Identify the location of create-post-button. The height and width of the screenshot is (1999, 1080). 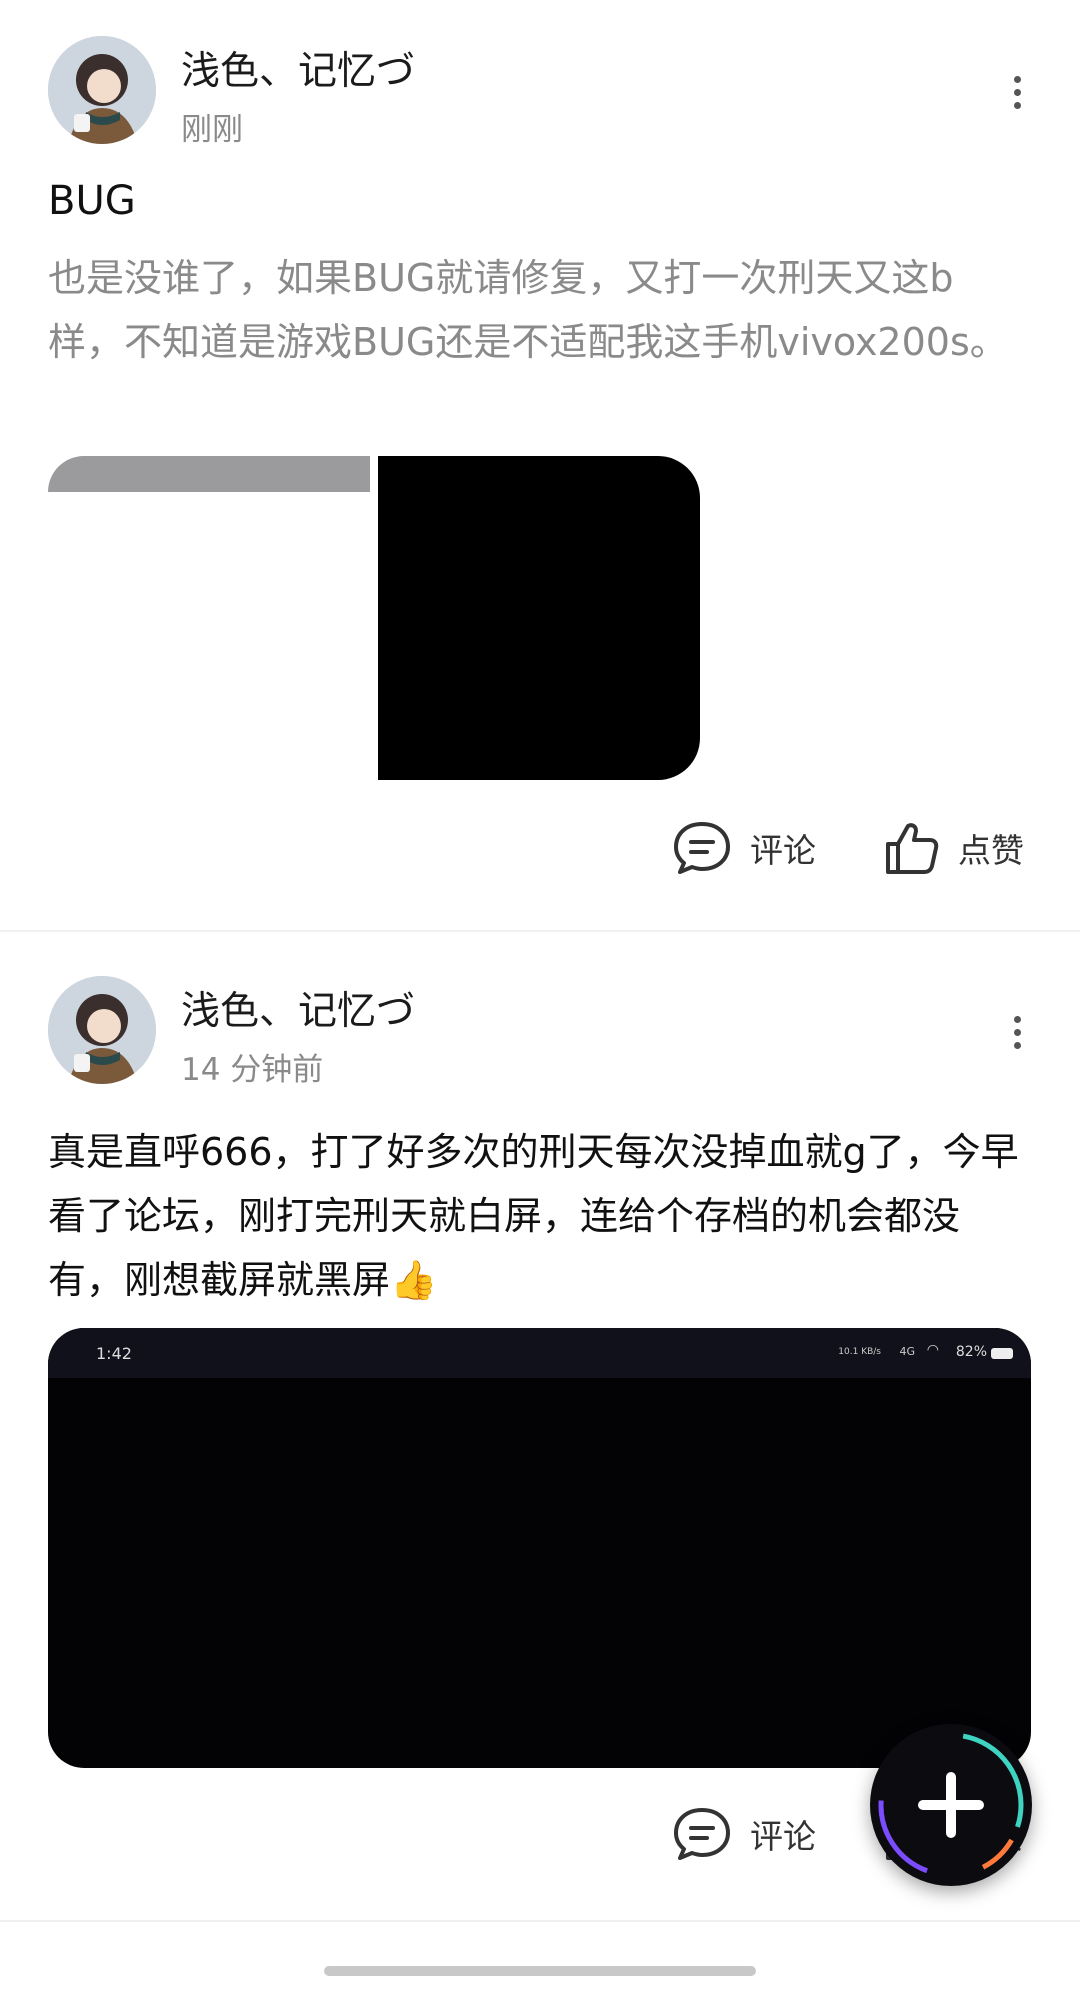
(951, 1805).